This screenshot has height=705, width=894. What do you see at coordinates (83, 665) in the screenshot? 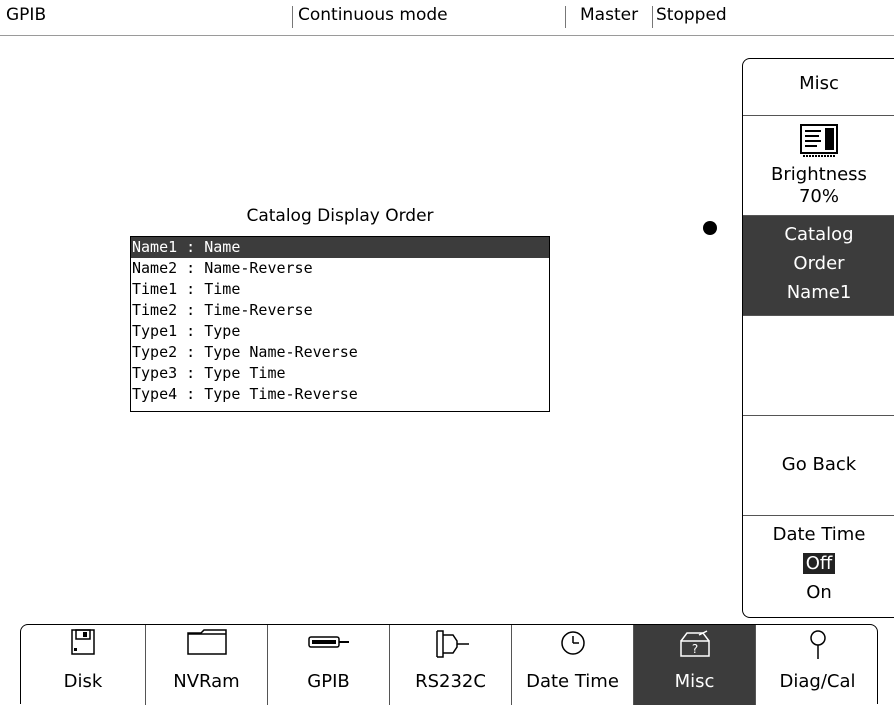
I see `menu-tab-disk: Disk` at bounding box center [83, 665].